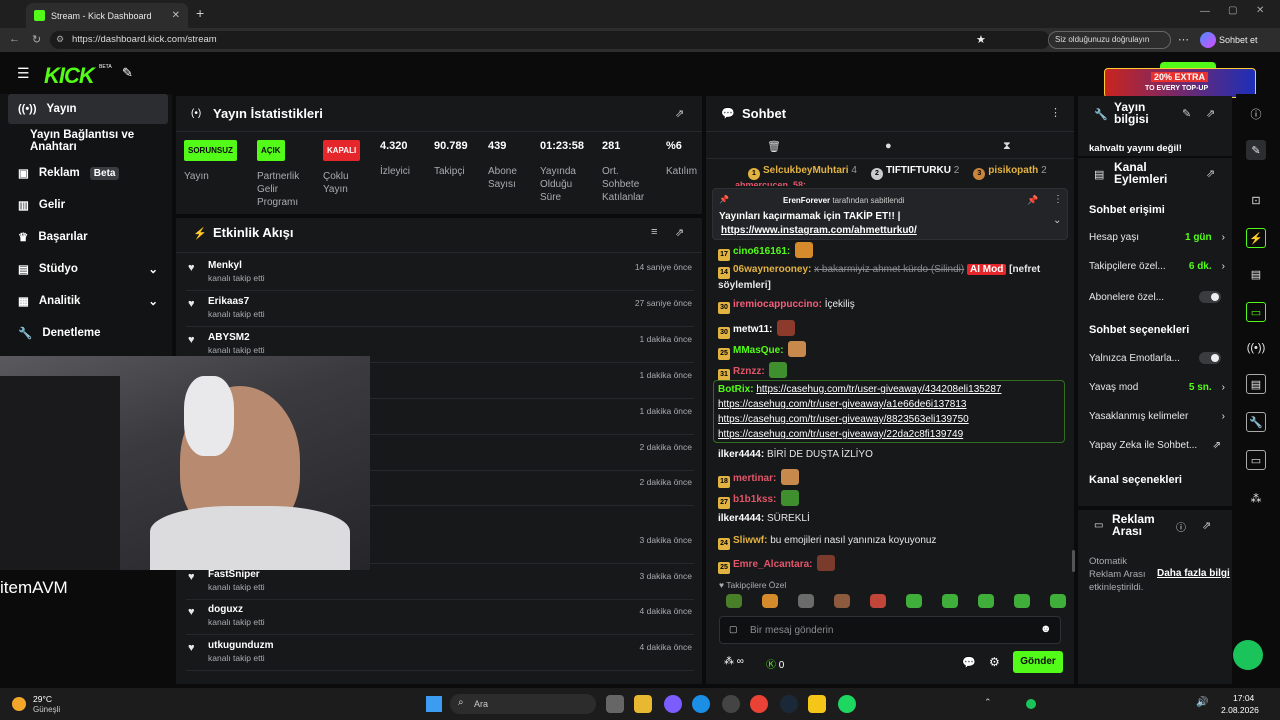 The image size is (1280, 720). I want to click on chat-username: metw11:, so click(752, 329).